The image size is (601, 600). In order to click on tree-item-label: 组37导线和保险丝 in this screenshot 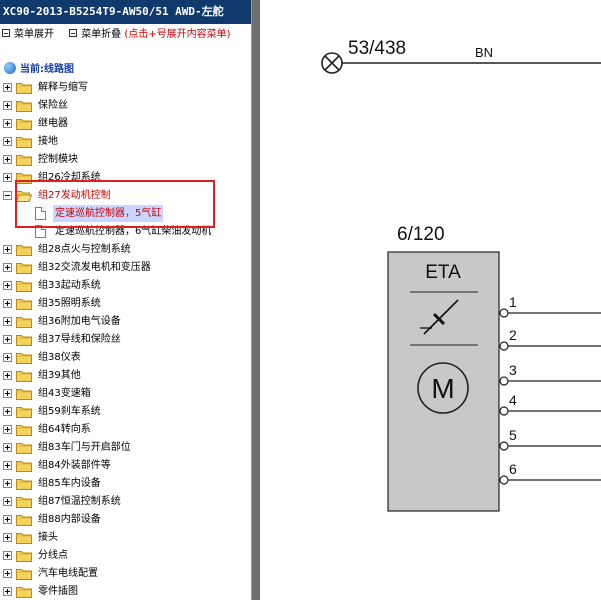, I will do `click(79, 339)`.